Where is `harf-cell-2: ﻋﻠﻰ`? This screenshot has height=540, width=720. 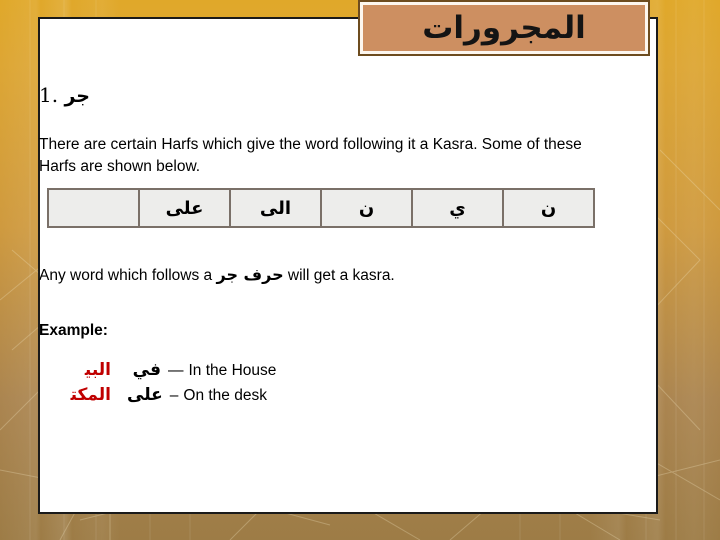
harf-cell-2: ﻋﻠﻰ is located at coordinates (184, 208).